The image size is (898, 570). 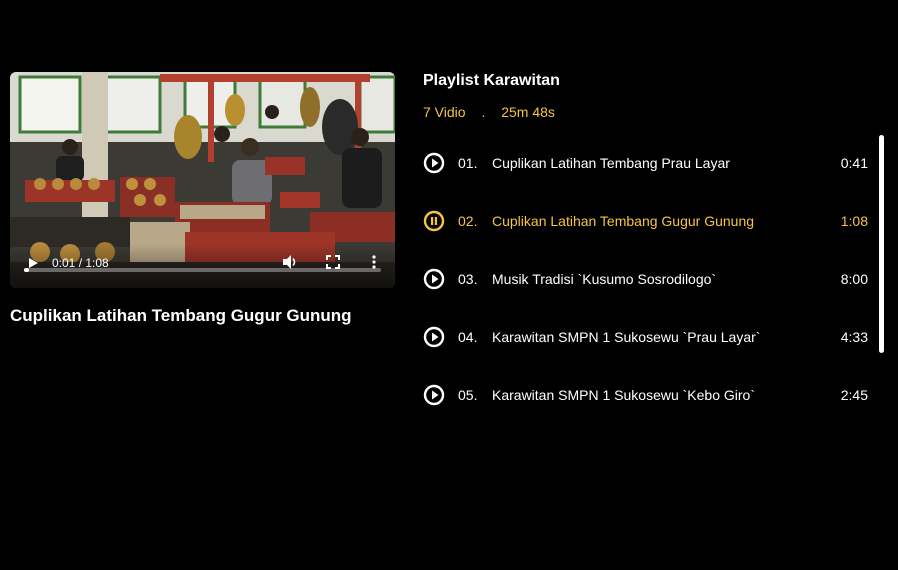 What do you see at coordinates (623, 221) in the screenshot?
I see `item-title: Cuplikan Latihan Tembang Gugur Gunung` at bounding box center [623, 221].